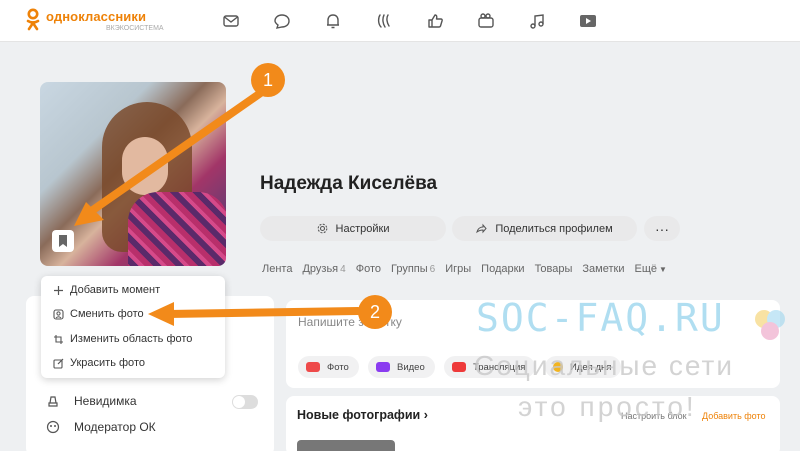 The image size is (800, 451). Describe the element at coordinates (588, 21) in the screenshot. I see `video-play-icon` at that location.